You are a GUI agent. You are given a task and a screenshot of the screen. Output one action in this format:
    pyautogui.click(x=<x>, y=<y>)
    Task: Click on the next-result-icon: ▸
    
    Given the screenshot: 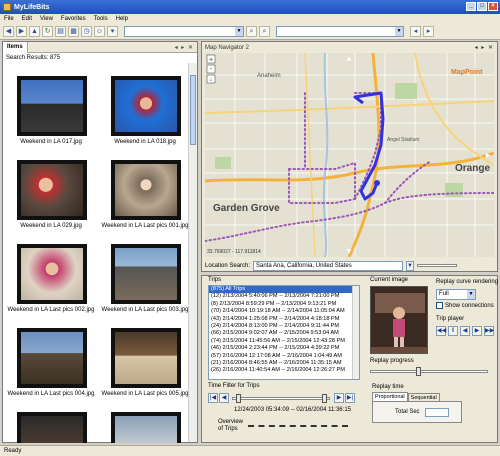 What is the action you would take?
    pyautogui.click(x=428, y=31)
    